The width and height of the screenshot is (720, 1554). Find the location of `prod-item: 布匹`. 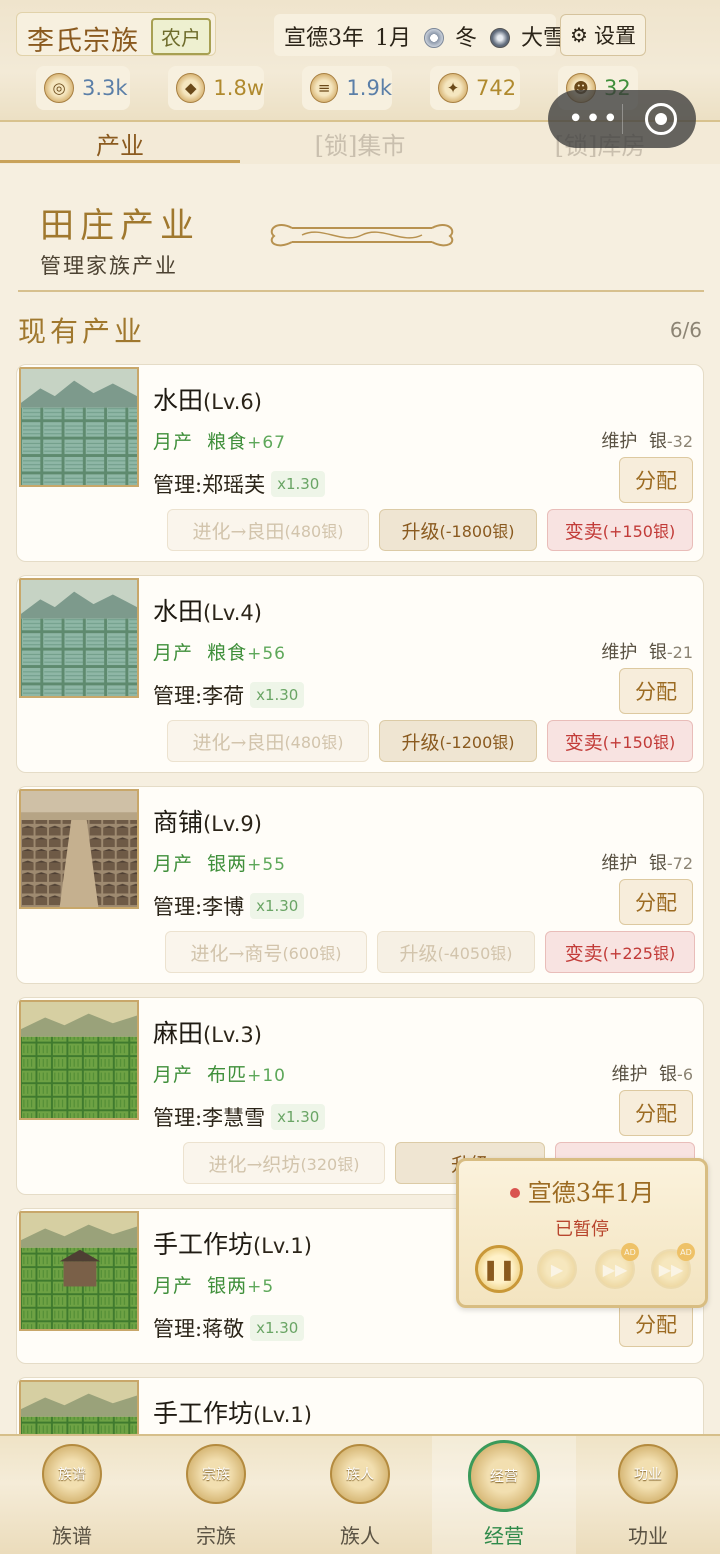

prod-item: 布匹 is located at coordinates (227, 1075).